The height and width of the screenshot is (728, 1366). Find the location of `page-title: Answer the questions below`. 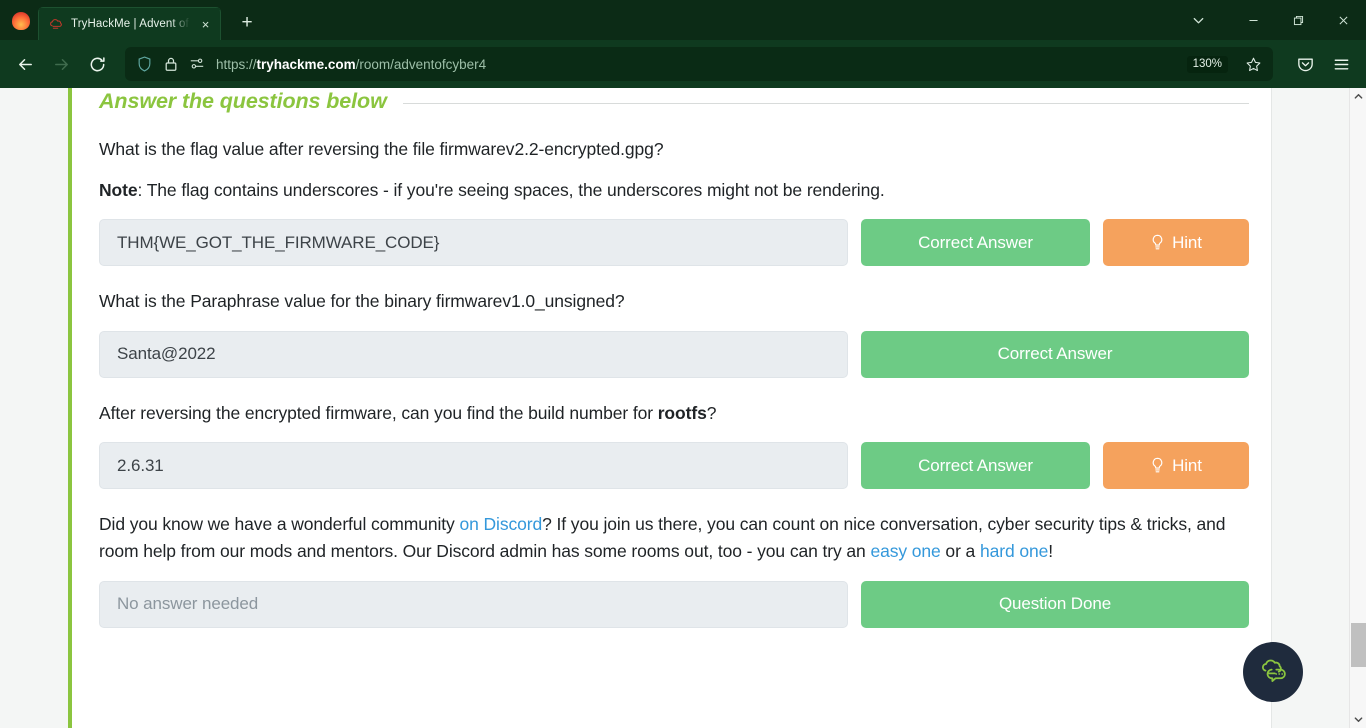

page-title: Answer the questions below is located at coordinates (243, 101).